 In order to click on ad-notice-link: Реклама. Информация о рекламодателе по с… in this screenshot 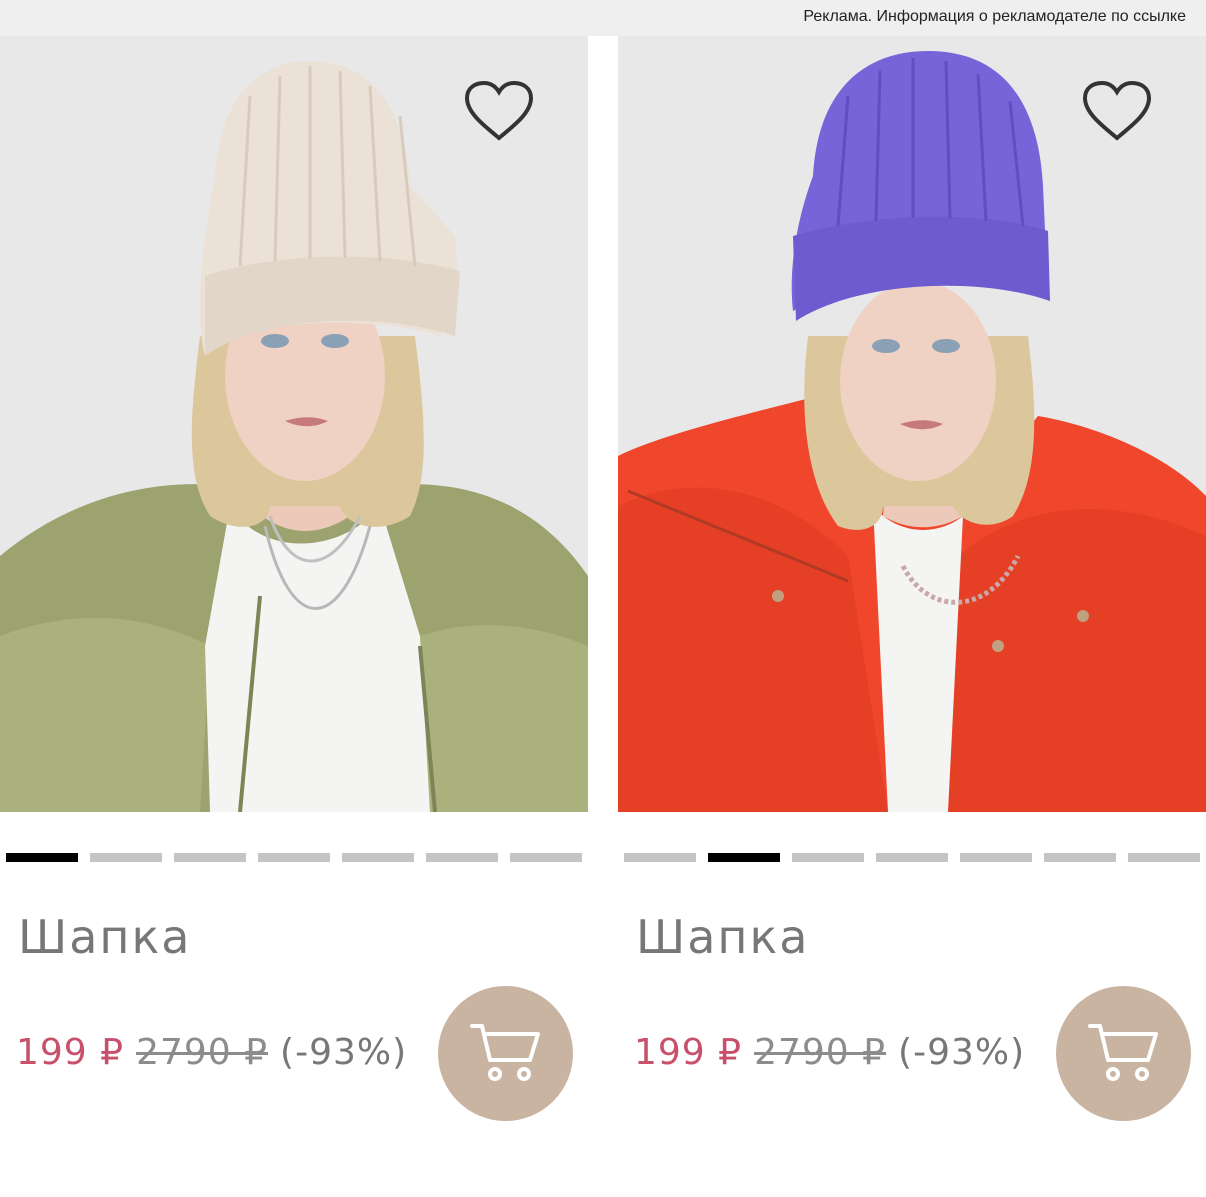, I will do `click(994, 17)`.